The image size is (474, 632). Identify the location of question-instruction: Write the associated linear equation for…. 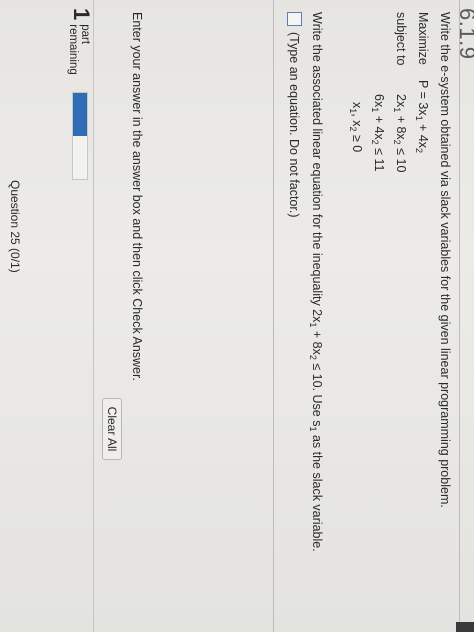
(316, 282).